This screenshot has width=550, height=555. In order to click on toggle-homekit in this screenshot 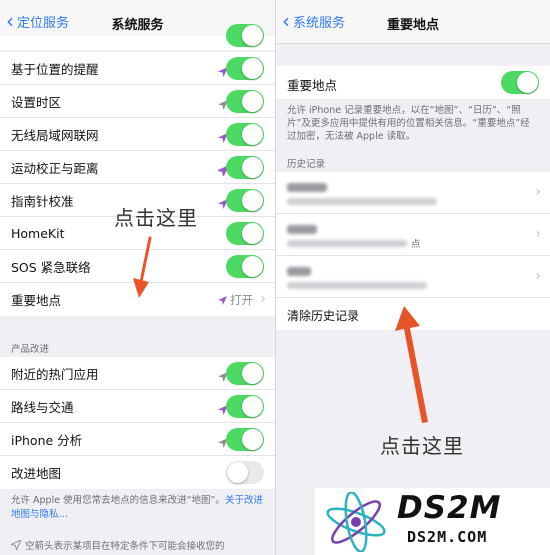, I will do `click(245, 233)`.